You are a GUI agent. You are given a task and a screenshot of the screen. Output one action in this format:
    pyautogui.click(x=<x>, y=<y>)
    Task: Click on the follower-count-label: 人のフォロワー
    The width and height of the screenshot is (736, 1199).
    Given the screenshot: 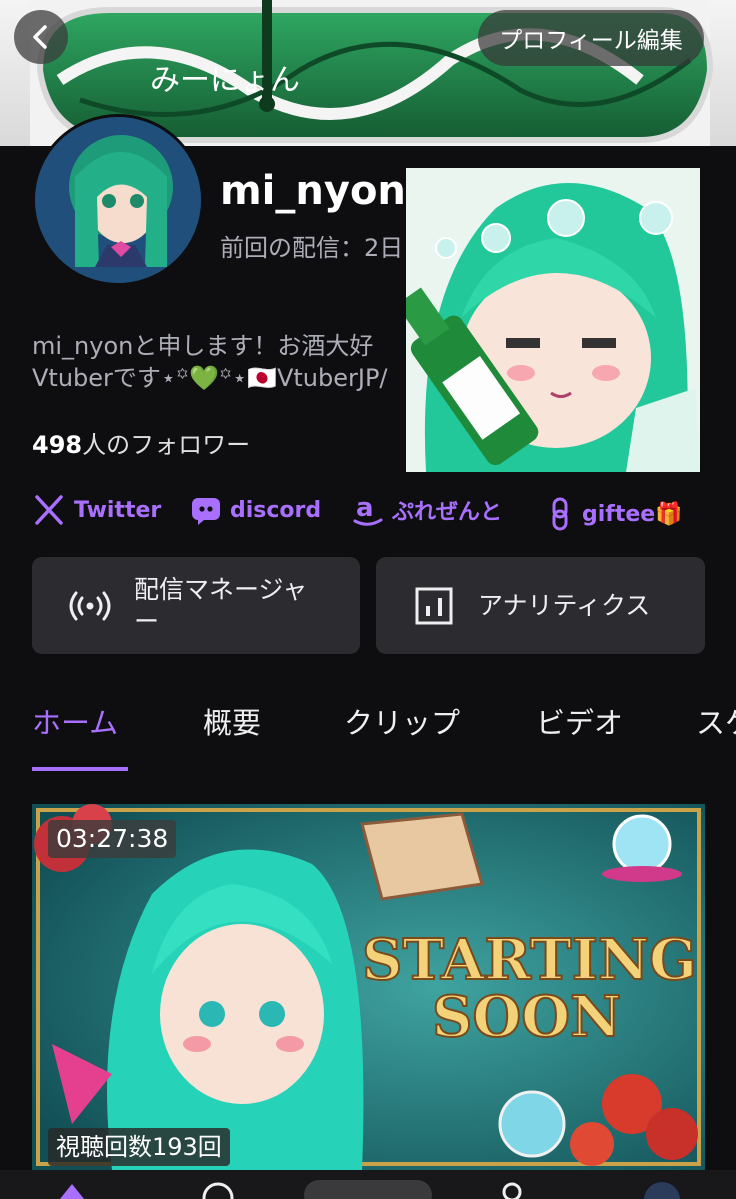 What is the action you would take?
    pyautogui.click(x=166, y=445)
    